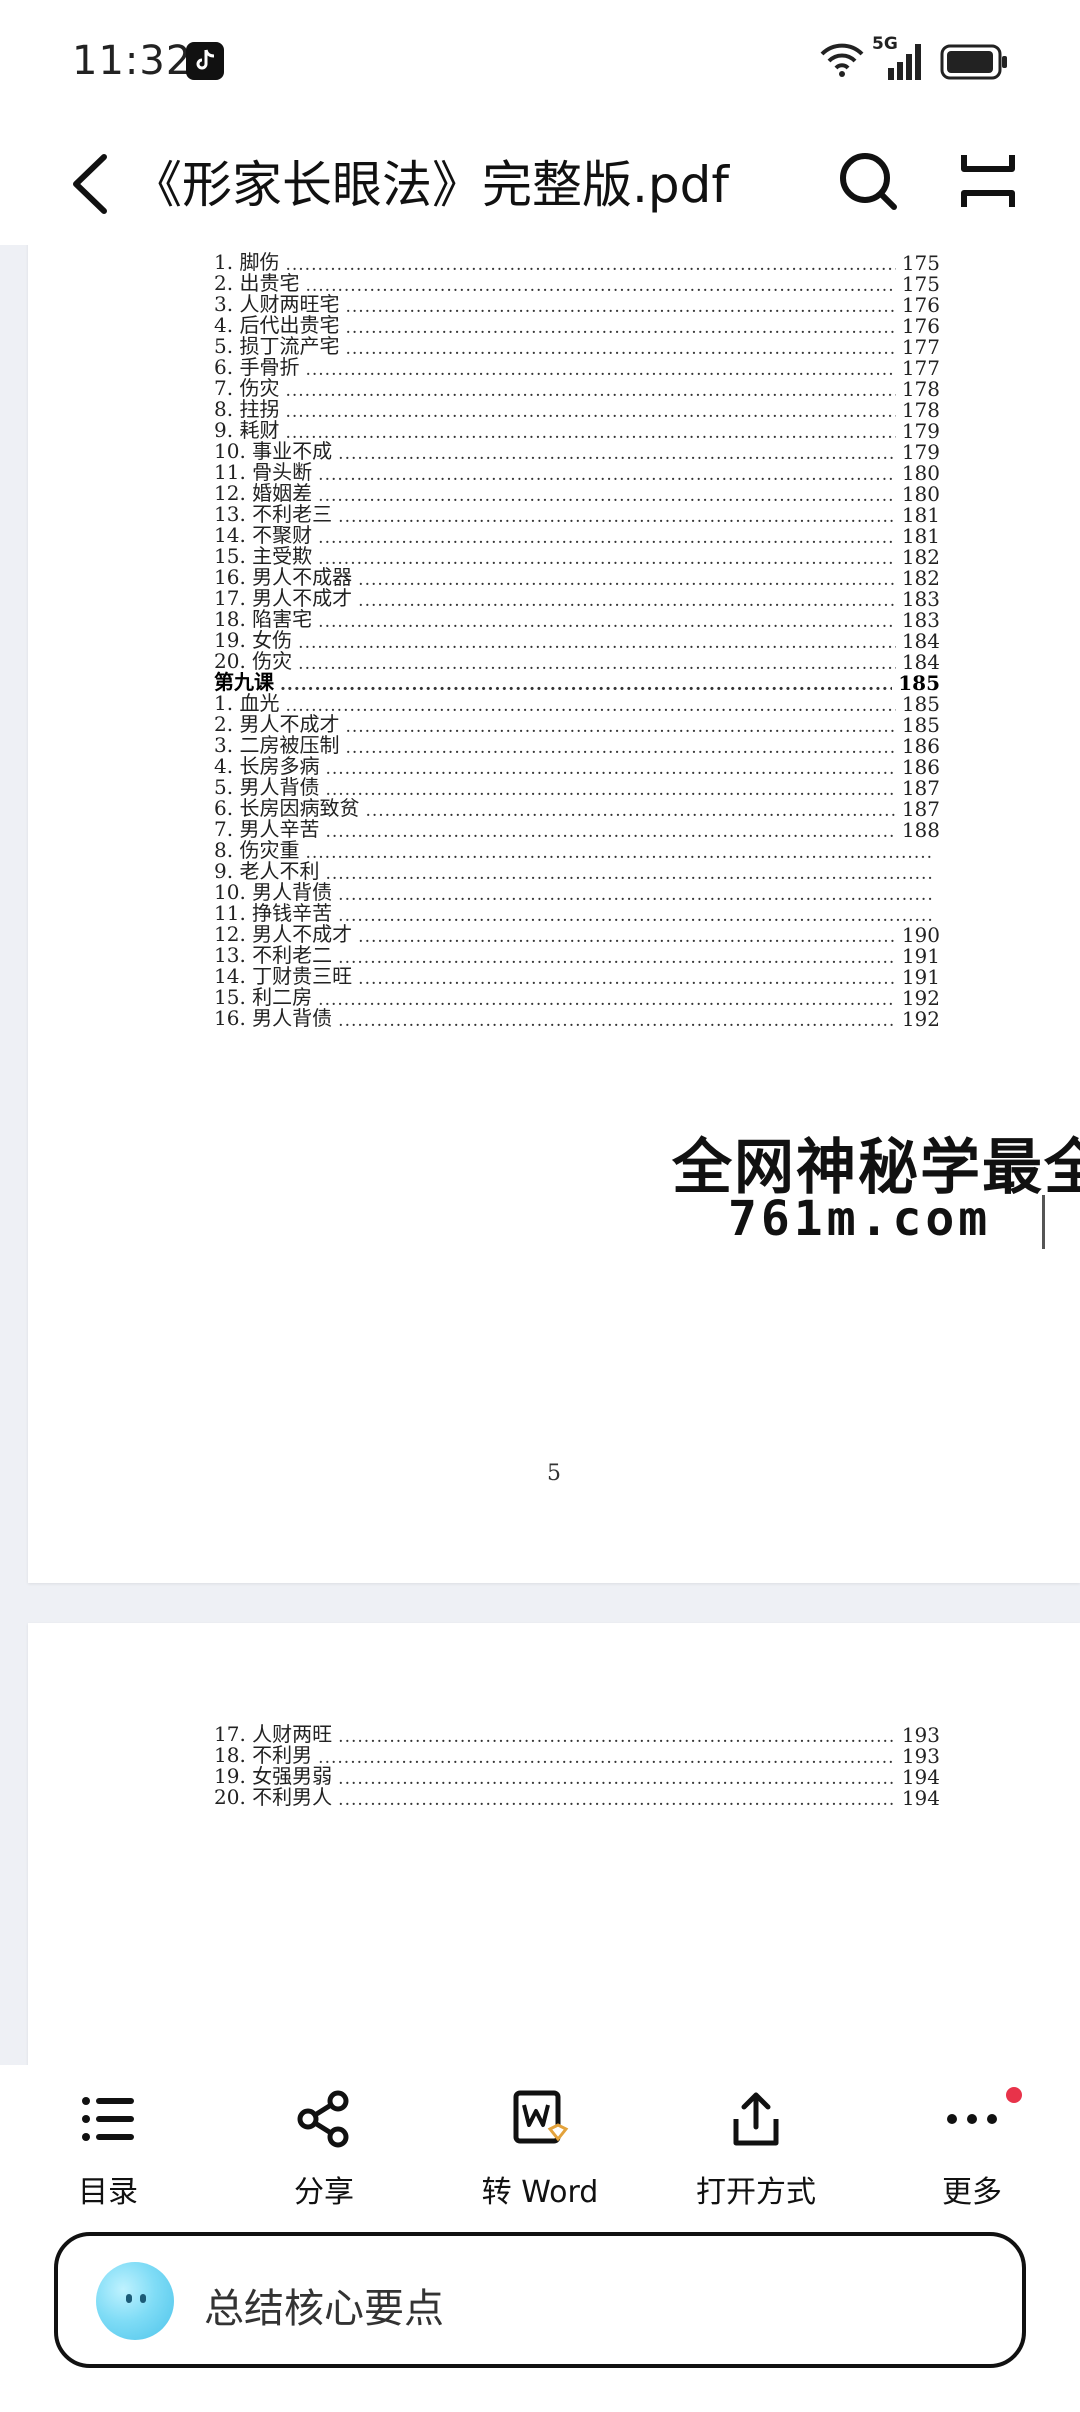  What do you see at coordinates (541, 2117) in the screenshot?
I see `convert-word-icon` at bounding box center [541, 2117].